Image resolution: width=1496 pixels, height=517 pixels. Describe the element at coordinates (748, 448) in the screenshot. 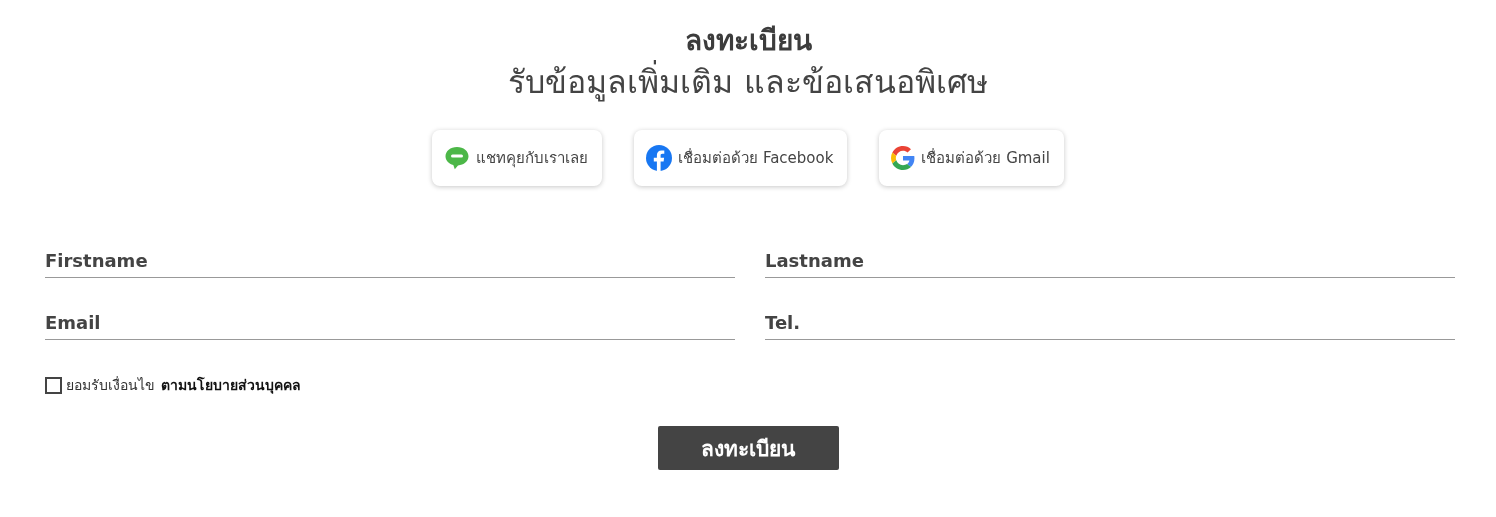

I see `register-button: ลงทะเบียน` at that location.